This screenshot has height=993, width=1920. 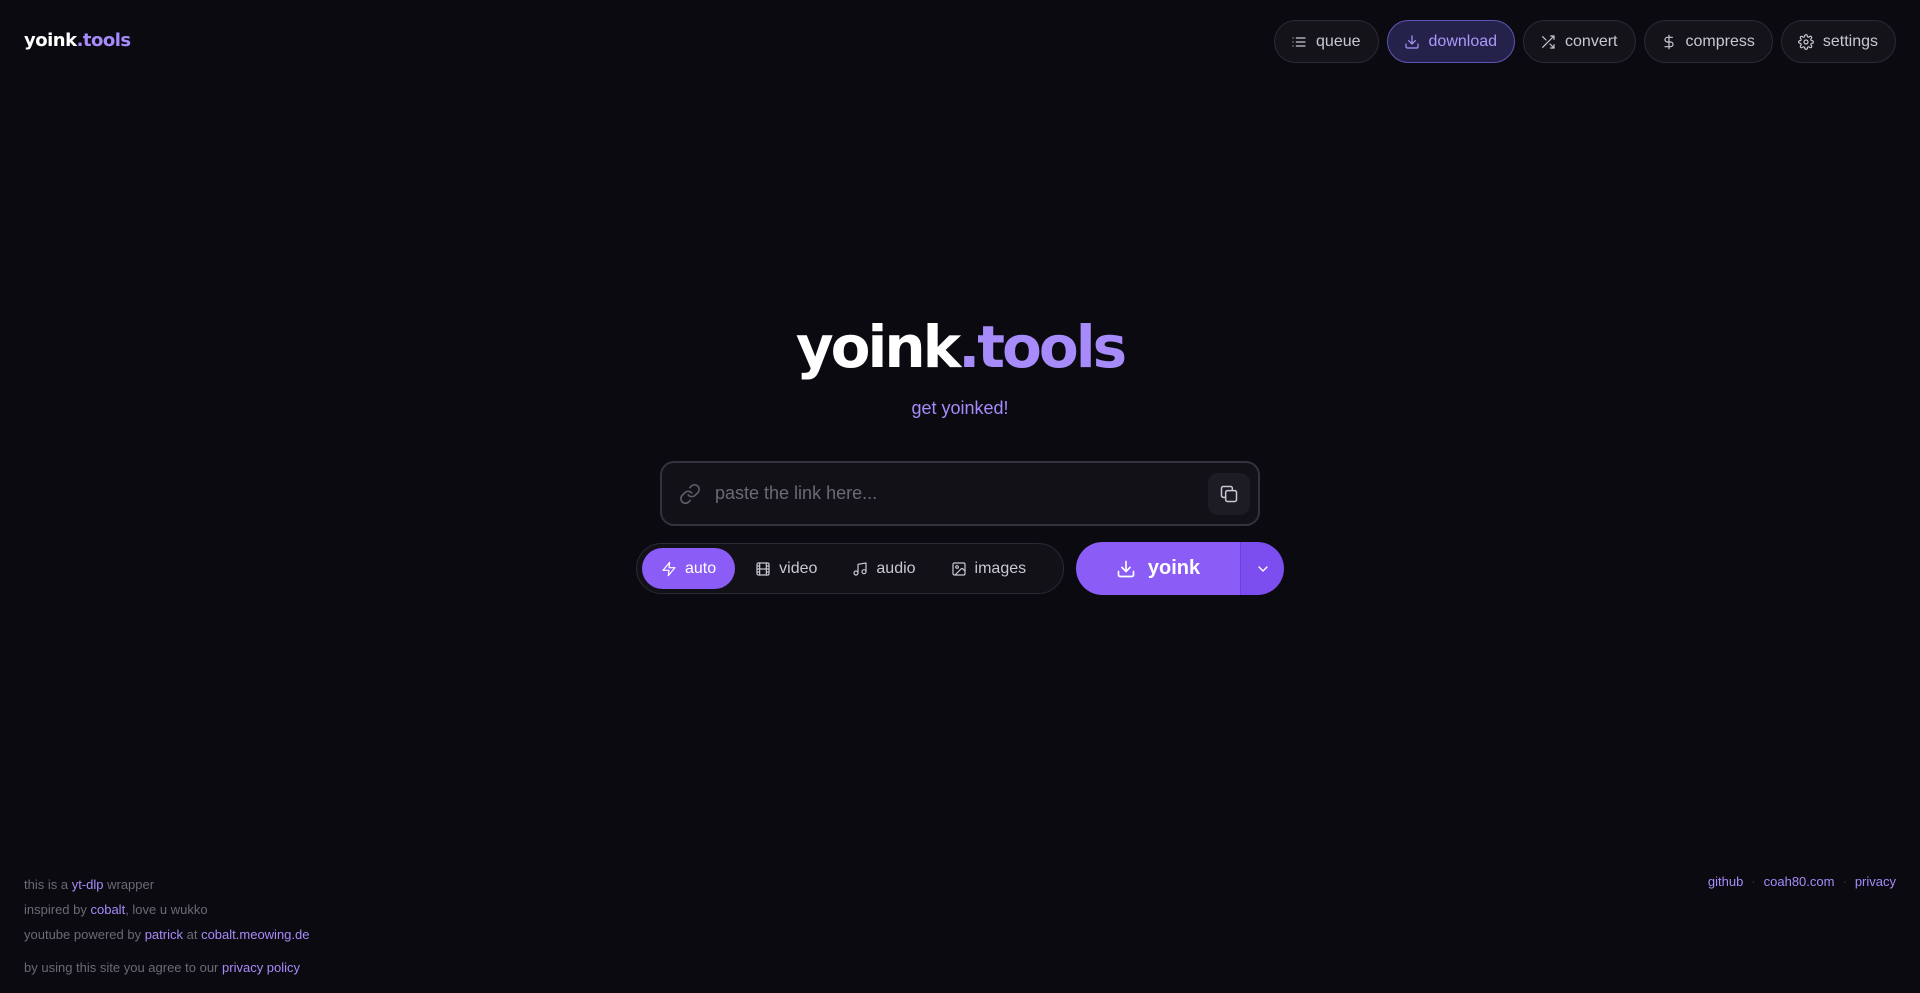 I want to click on top-nav: queue download convert compress settings, so click(x=1585, y=41).